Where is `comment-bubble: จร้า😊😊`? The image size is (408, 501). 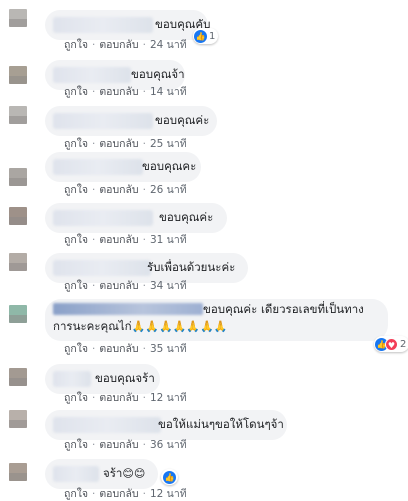
comment-bubble: จร้า😊😊 is located at coordinates (101, 474).